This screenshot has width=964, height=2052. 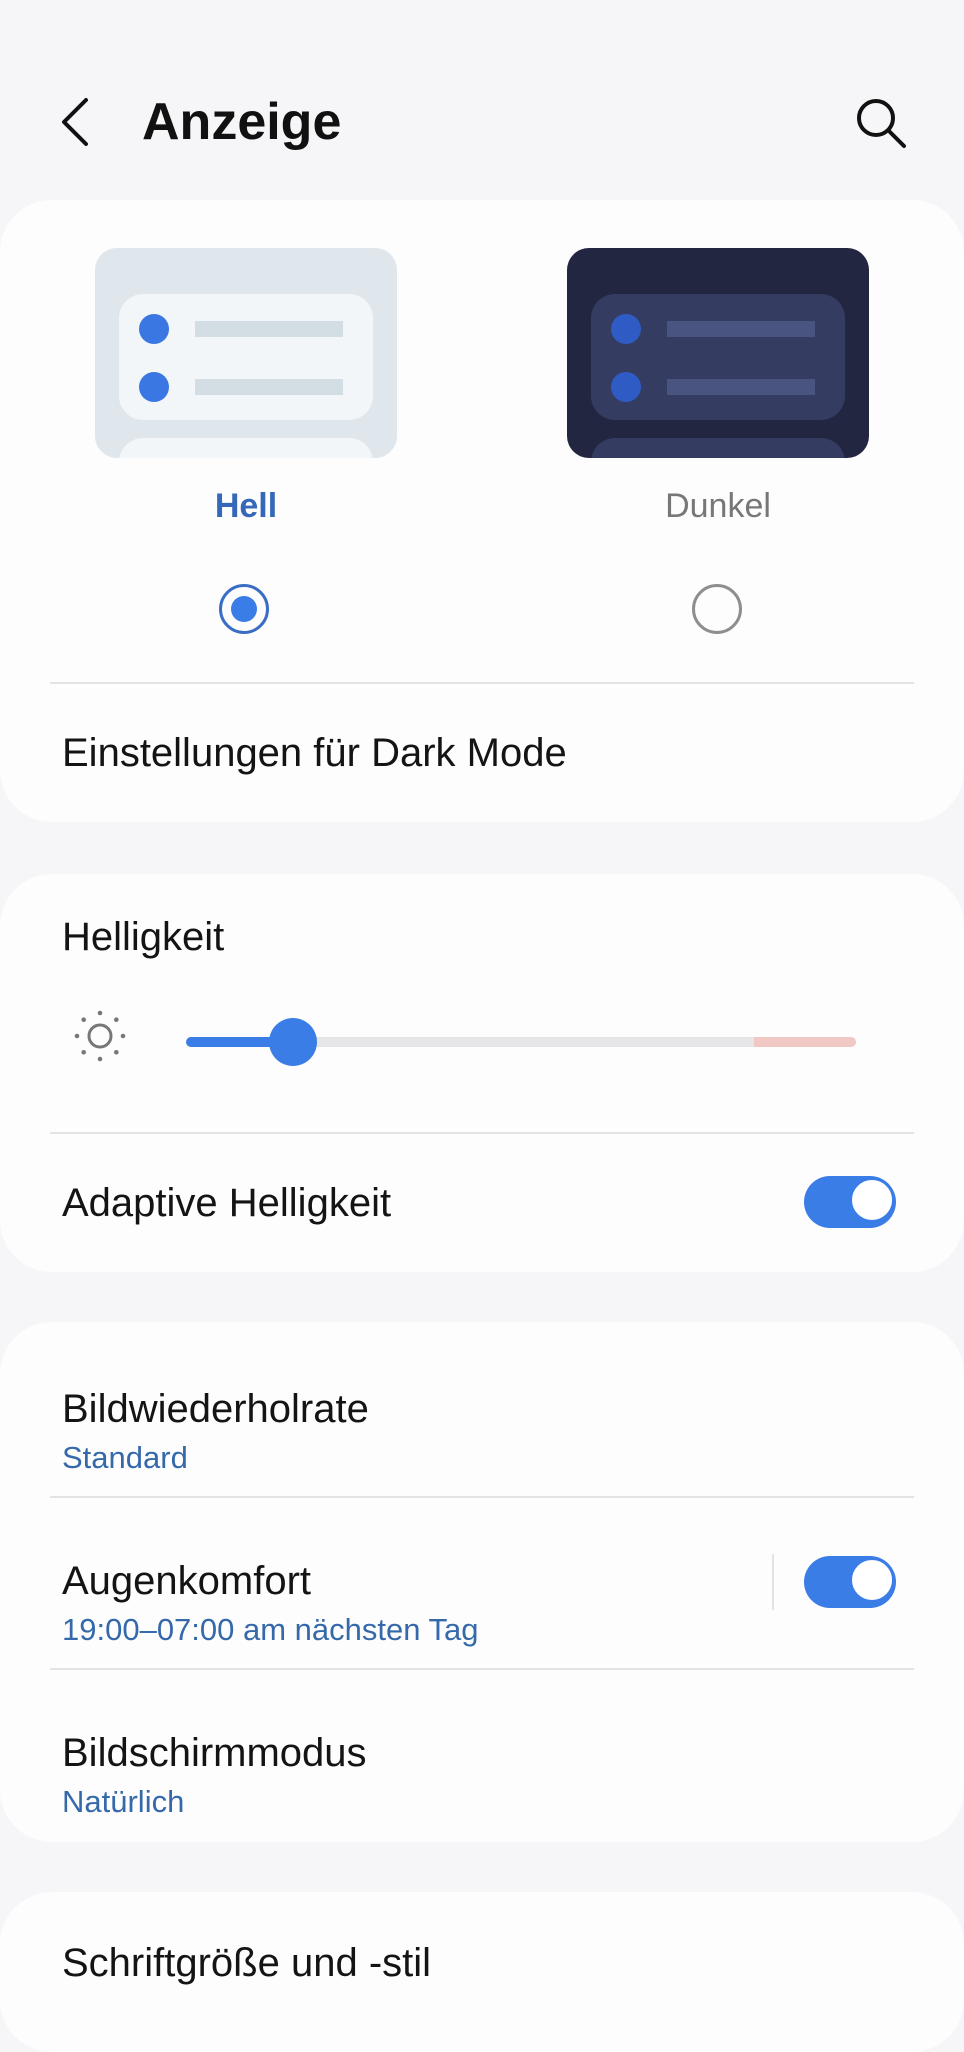 I want to click on refresh-rate-value: Standard, so click(x=125, y=1457).